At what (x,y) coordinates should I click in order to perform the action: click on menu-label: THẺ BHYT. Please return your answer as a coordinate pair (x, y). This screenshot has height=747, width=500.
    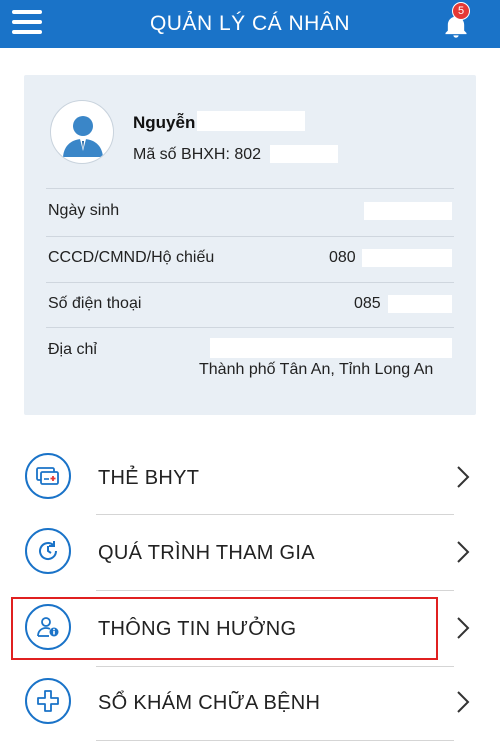
    Looking at the image, I should click on (149, 478).